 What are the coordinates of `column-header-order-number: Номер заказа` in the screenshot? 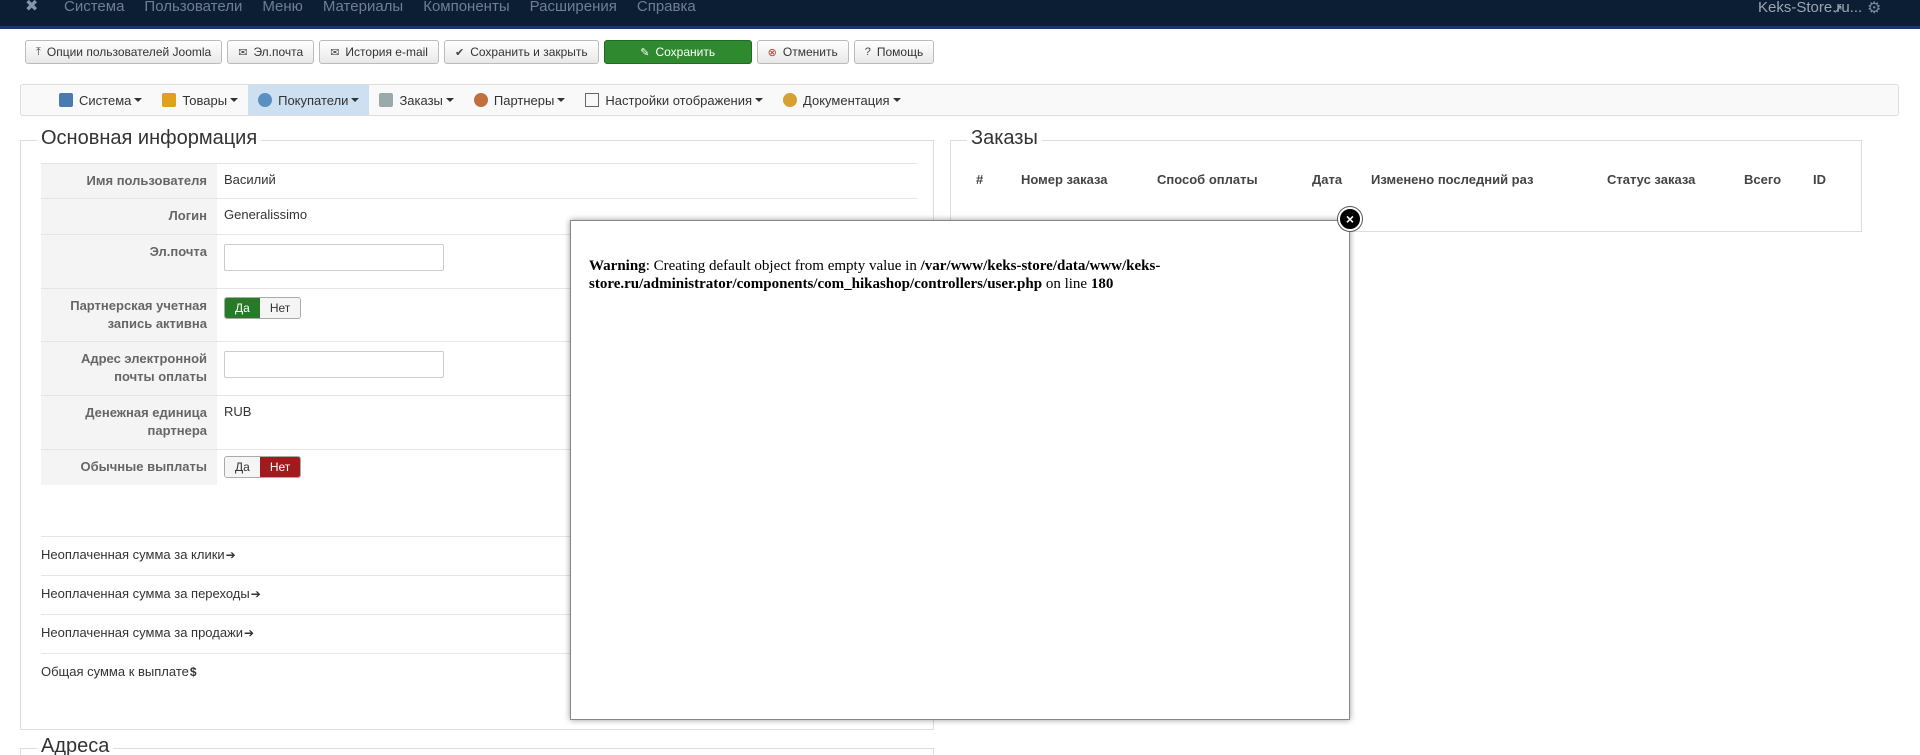 It's located at (1064, 179).